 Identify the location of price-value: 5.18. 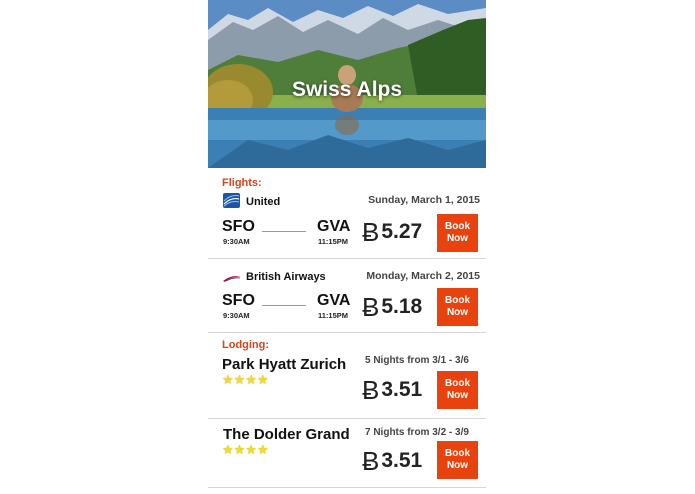
(402, 306).